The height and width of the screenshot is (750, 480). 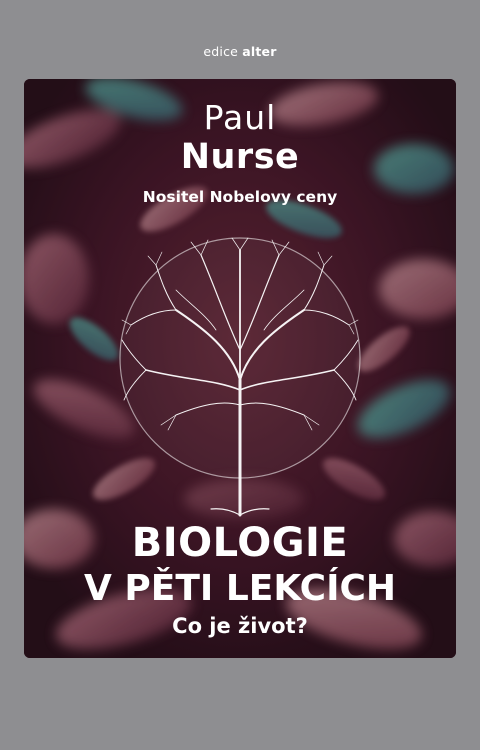 I want to click on book-tagline: Co je život?, so click(x=240, y=626).